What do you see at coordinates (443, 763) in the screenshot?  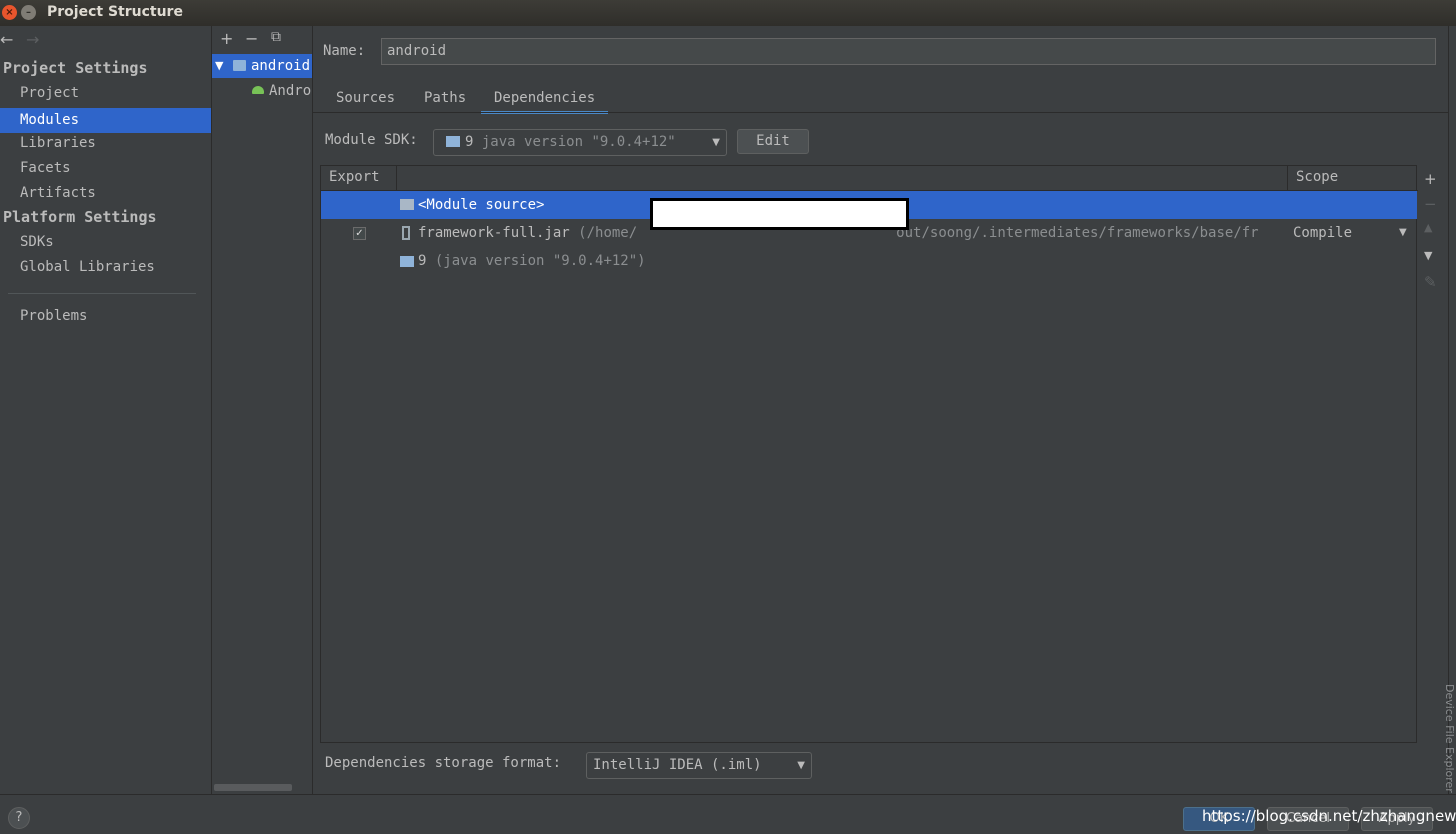 I see `storage-format-label: Dependencies storage format:` at bounding box center [443, 763].